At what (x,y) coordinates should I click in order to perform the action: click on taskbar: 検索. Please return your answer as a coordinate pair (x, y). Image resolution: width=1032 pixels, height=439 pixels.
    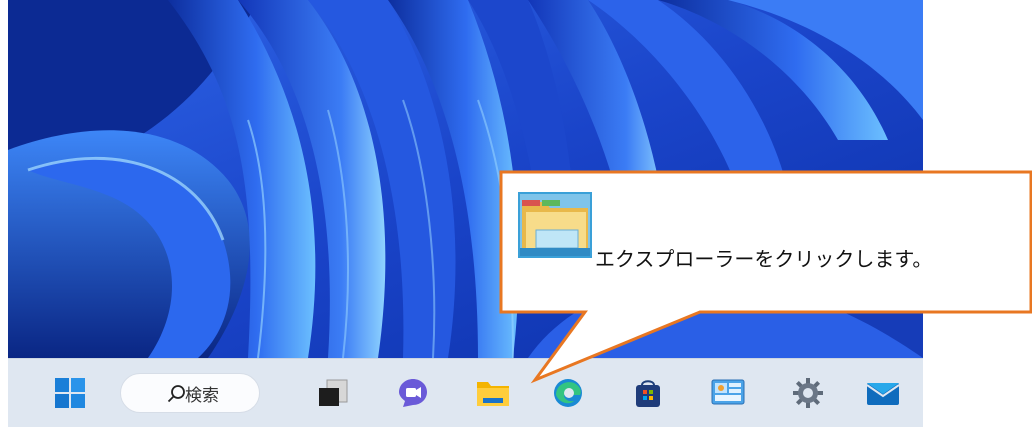
    Looking at the image, I should click on (465, 392).